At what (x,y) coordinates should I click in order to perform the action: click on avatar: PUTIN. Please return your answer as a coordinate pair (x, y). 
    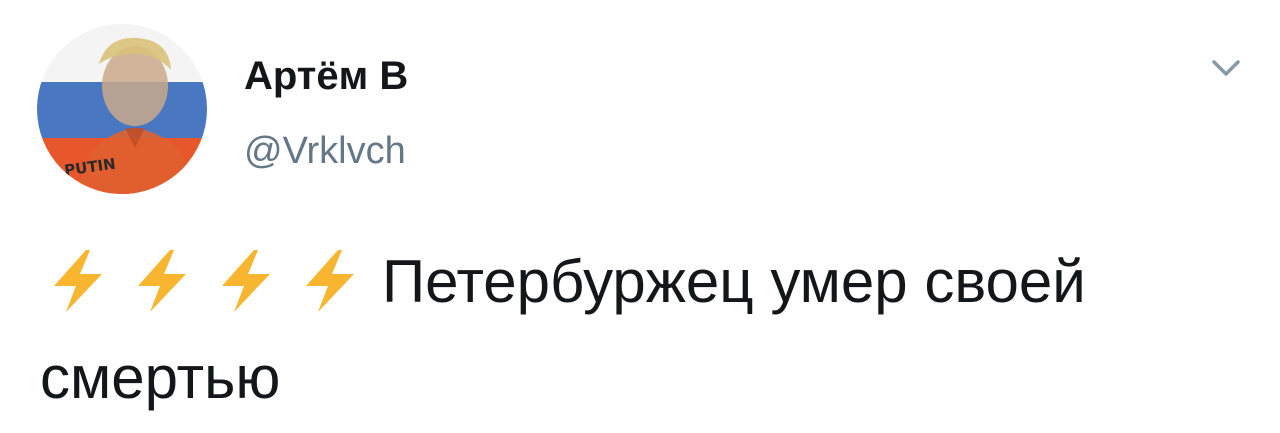
    Looking at the image, I should click on (122, 109).